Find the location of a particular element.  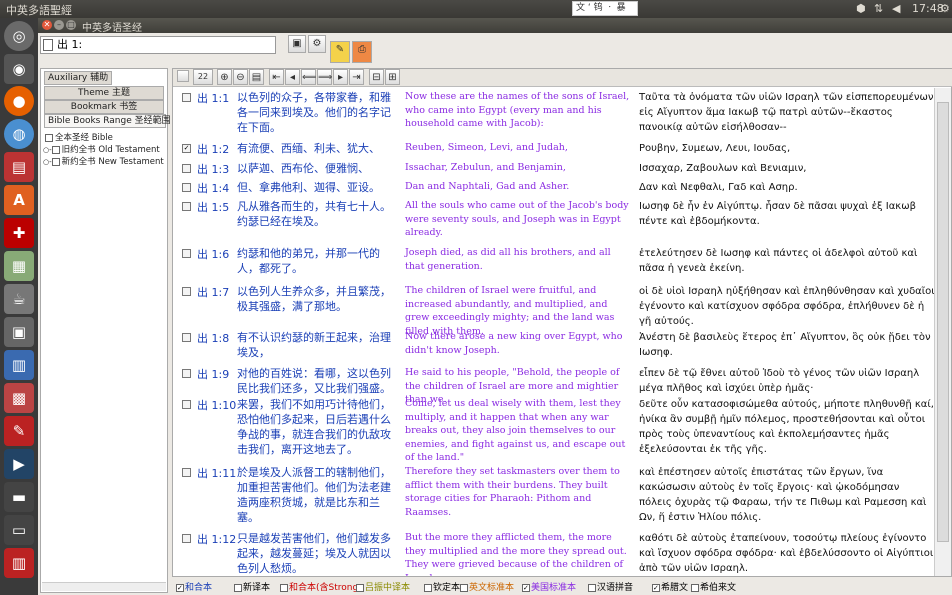

terminal-icon: ▣ is located at coordinates (19, 332).